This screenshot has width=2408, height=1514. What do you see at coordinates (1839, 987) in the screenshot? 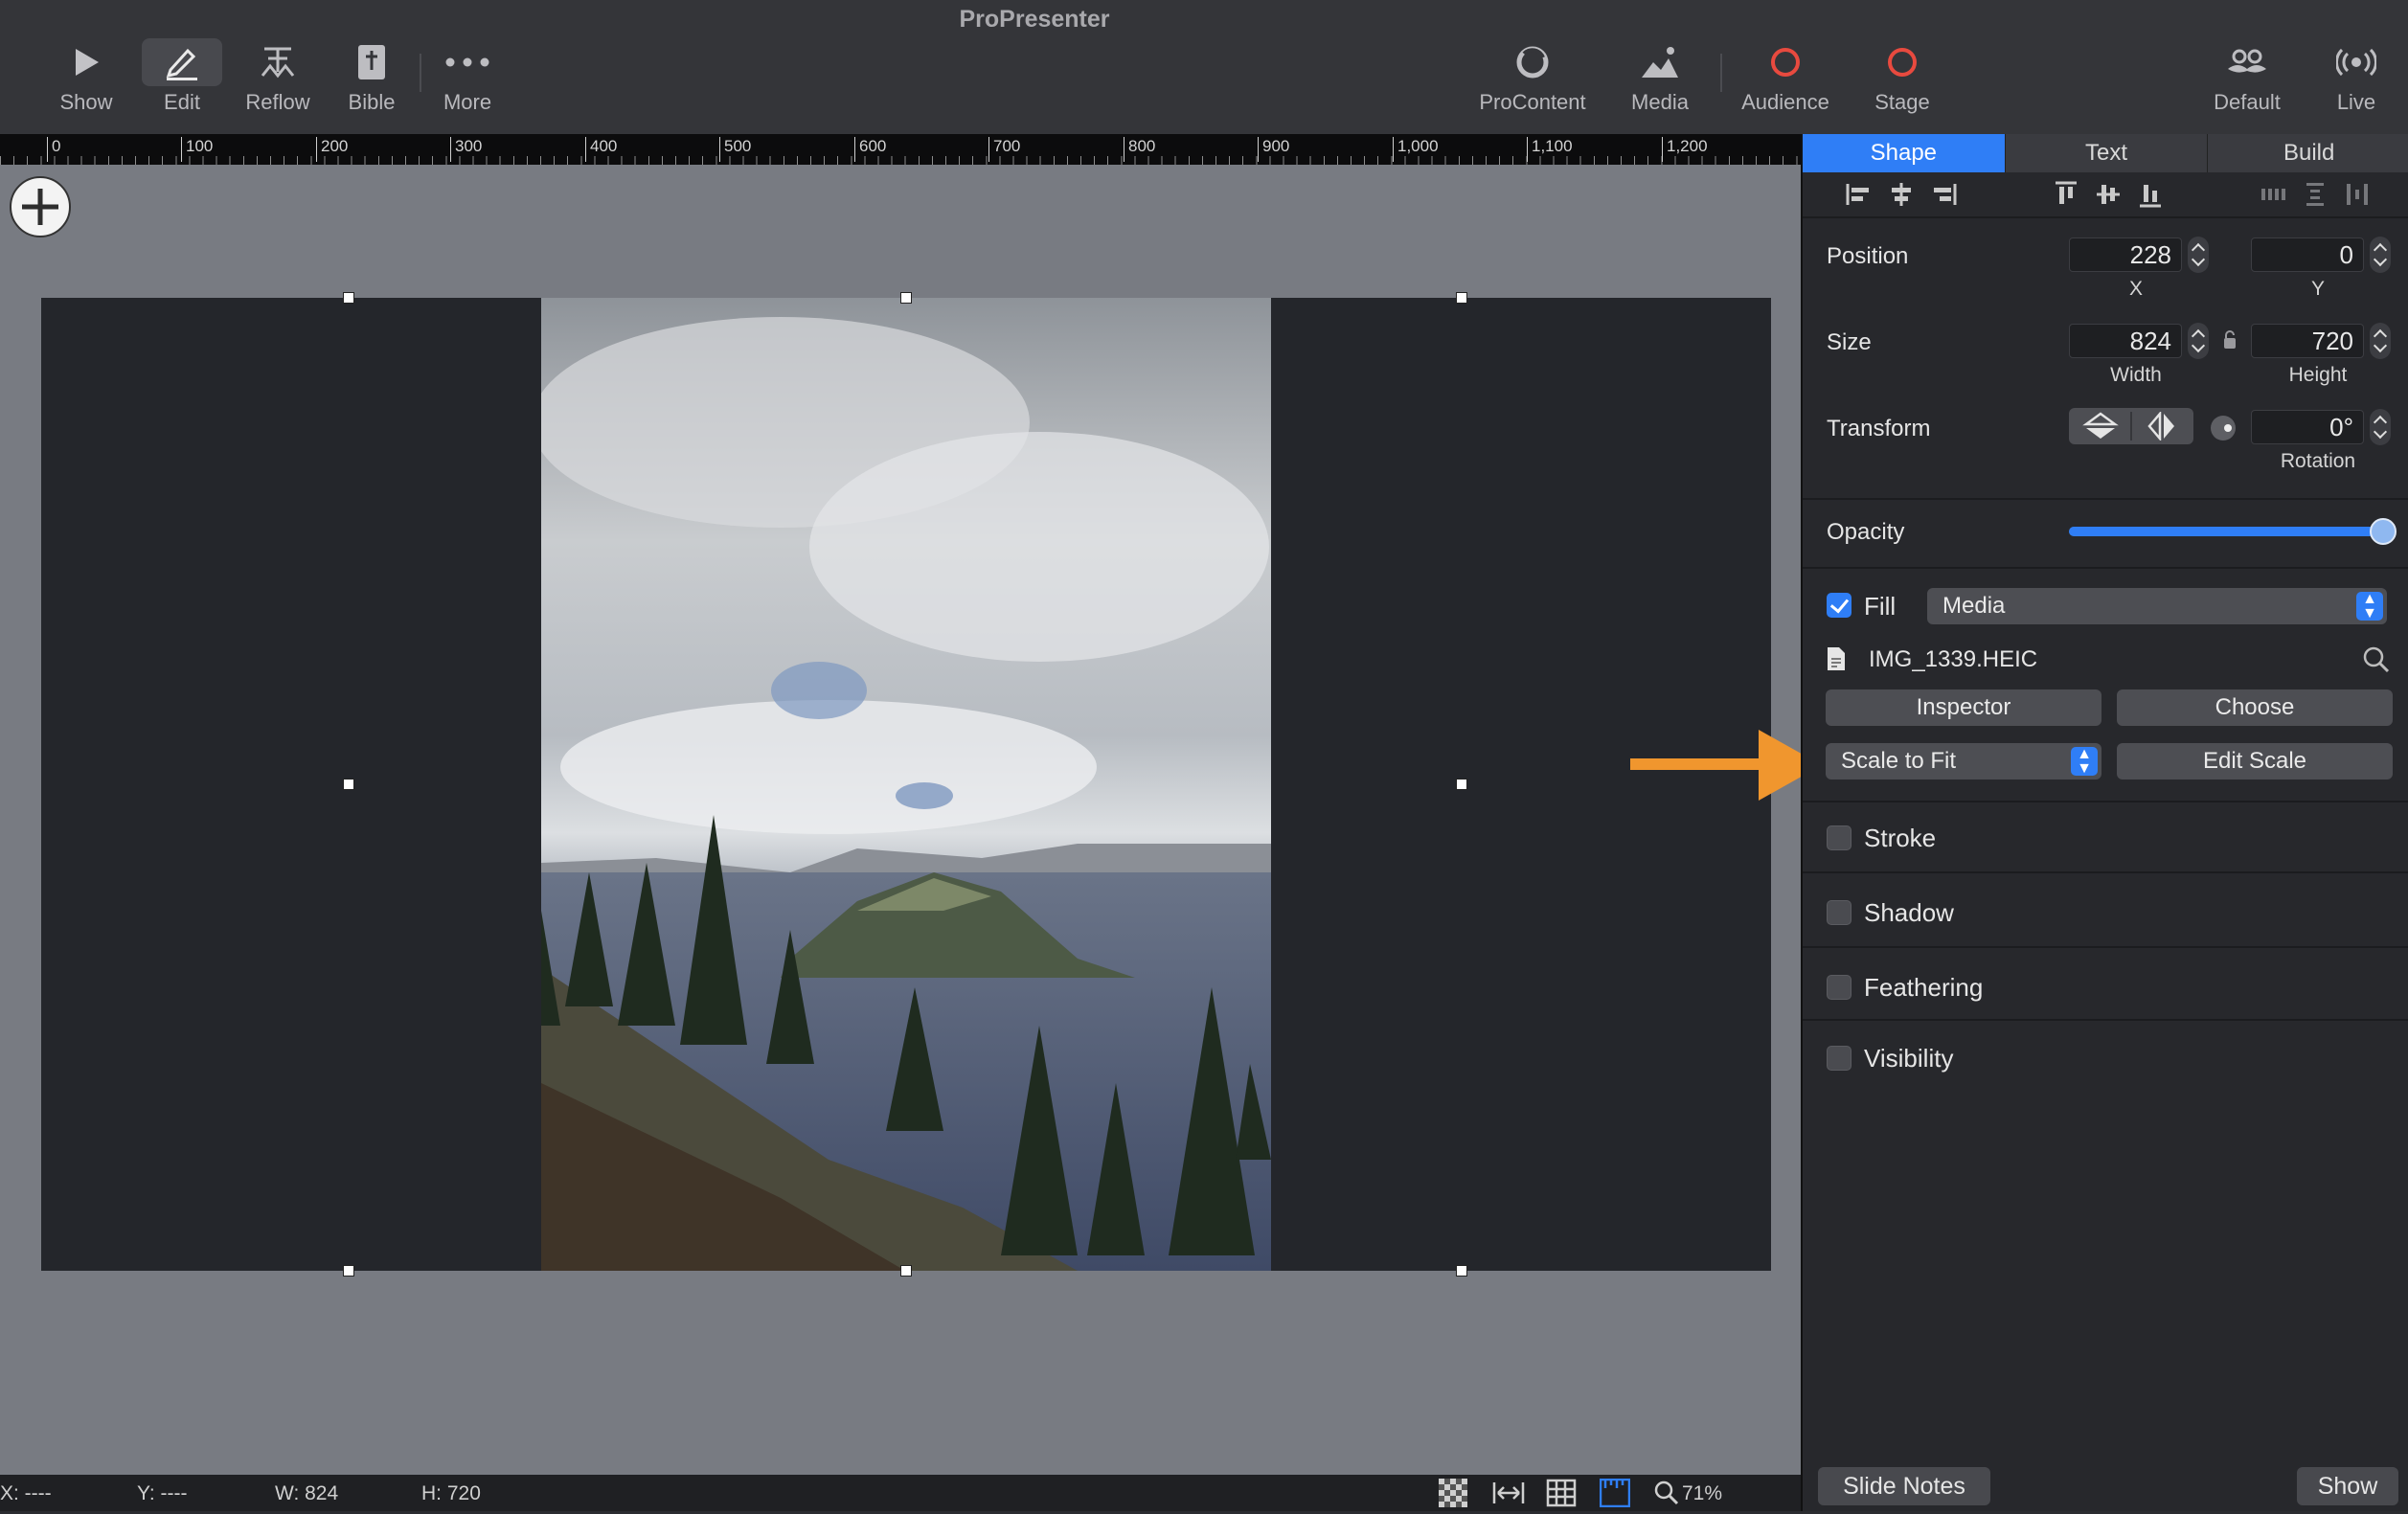
I see `feathering-checkbox` at bounding box center [1839, 987].